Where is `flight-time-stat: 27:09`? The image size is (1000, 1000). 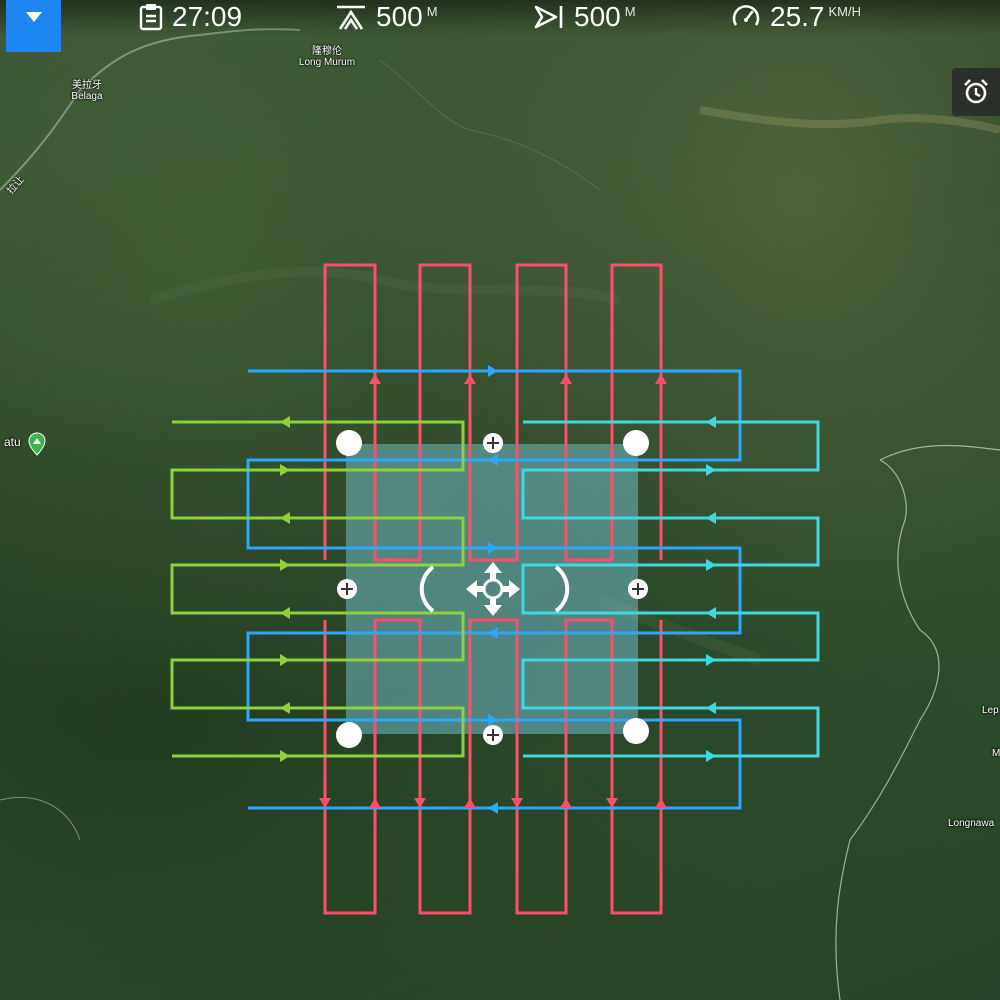
flight-time-stat: 27:09 is located at coordinates (190, 17).